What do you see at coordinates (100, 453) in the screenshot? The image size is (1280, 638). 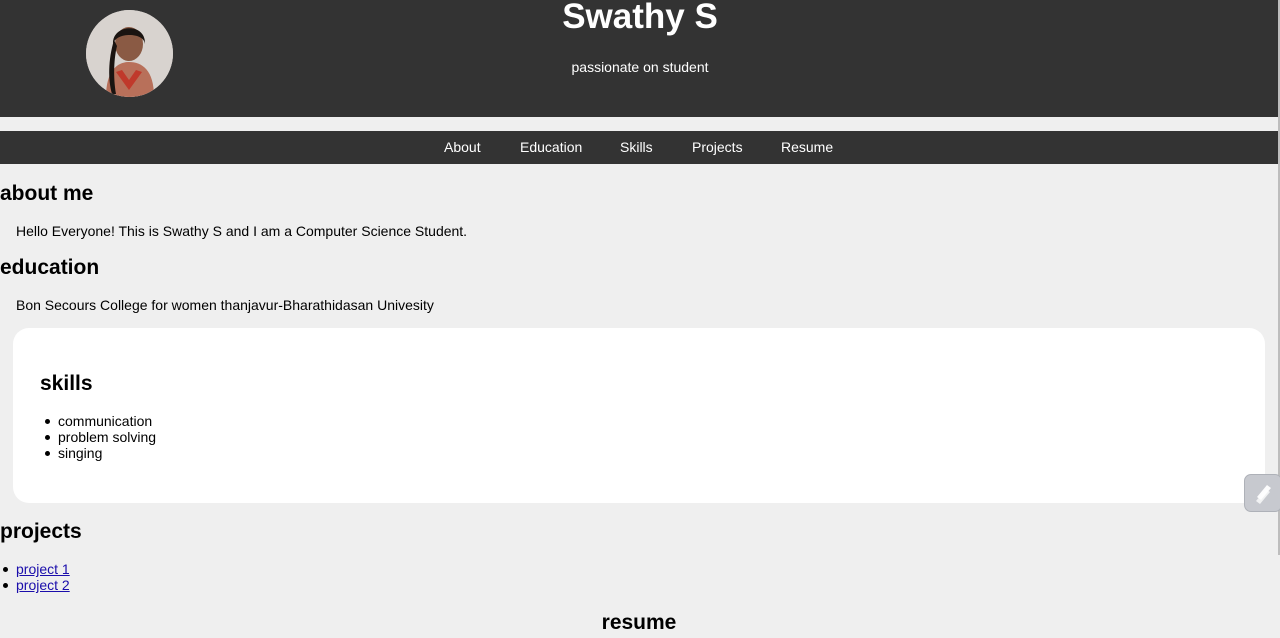 I see `skill-item: singing` at bounding box center [100, 453].